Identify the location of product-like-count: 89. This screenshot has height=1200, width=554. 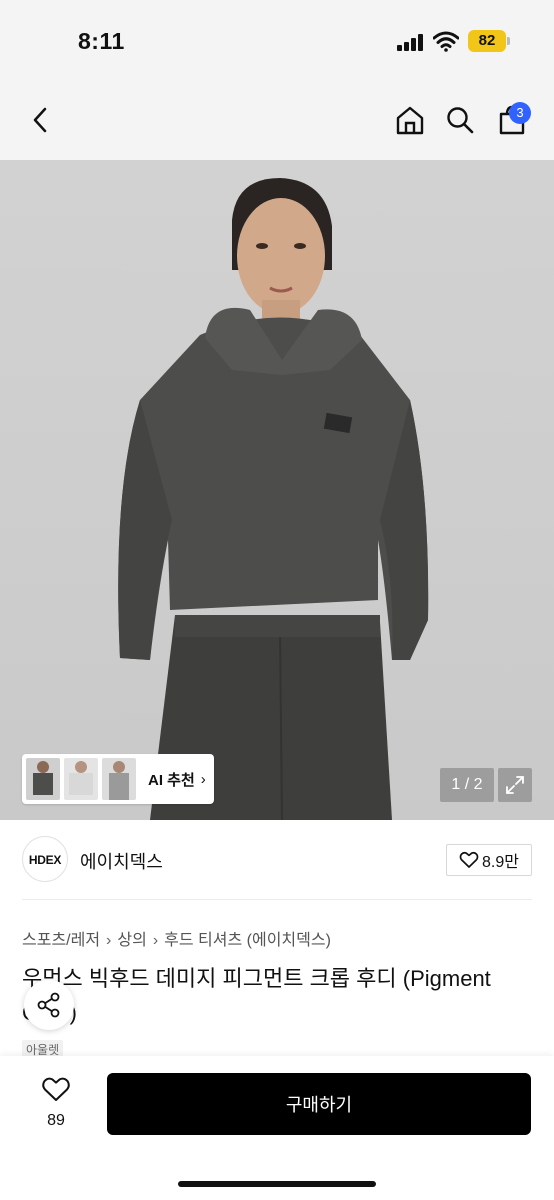
(56, 1120).